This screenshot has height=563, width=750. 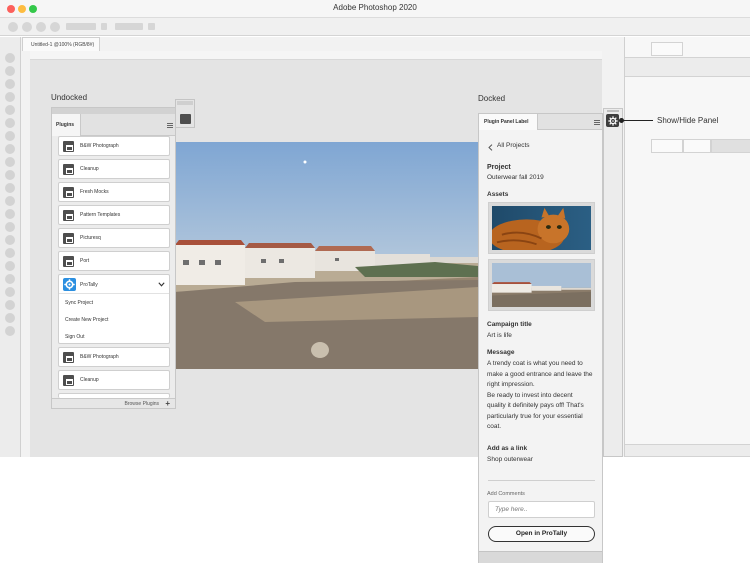 What do you see at coordinates (167, 403) in the screenshot?
I see `add-plugin-button: +` at bounding box center [167, 403].